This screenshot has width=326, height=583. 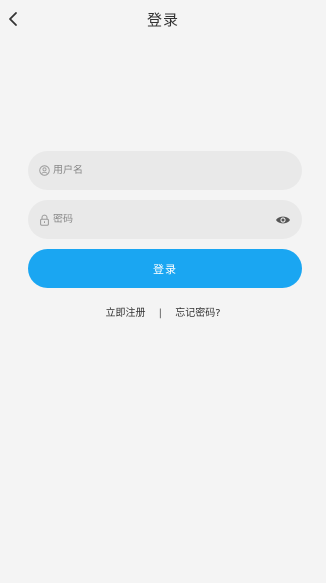 I want to click on header: 登录, so click(x=163, y=19).